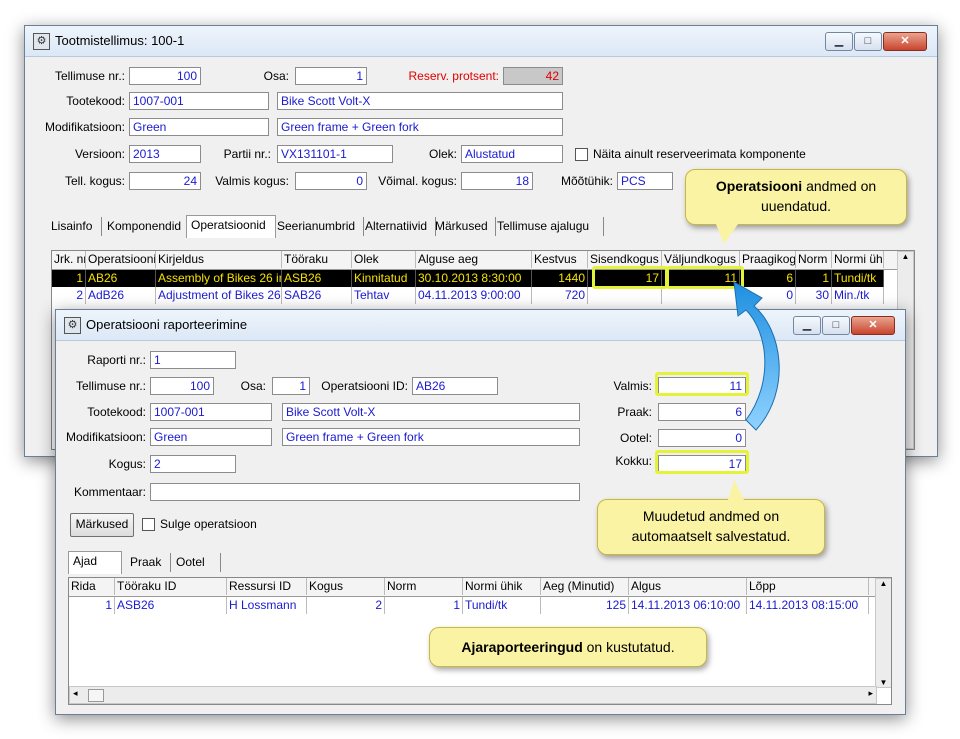 This screenshot has width=960, height=739. Describe the element at coordinates (116, 360) in the screenshot. I see `raporti-nr-label: Raporti nr.:` at that location.